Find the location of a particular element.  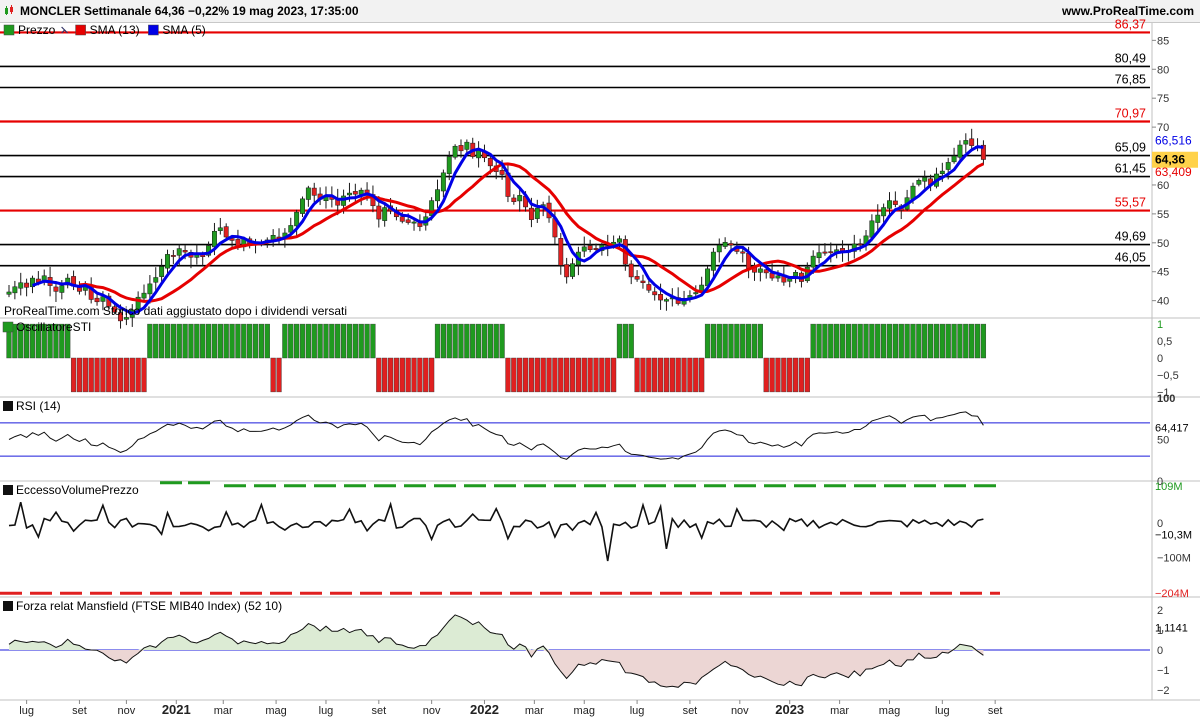

legend-swatch is located at coordinates (80, 30).